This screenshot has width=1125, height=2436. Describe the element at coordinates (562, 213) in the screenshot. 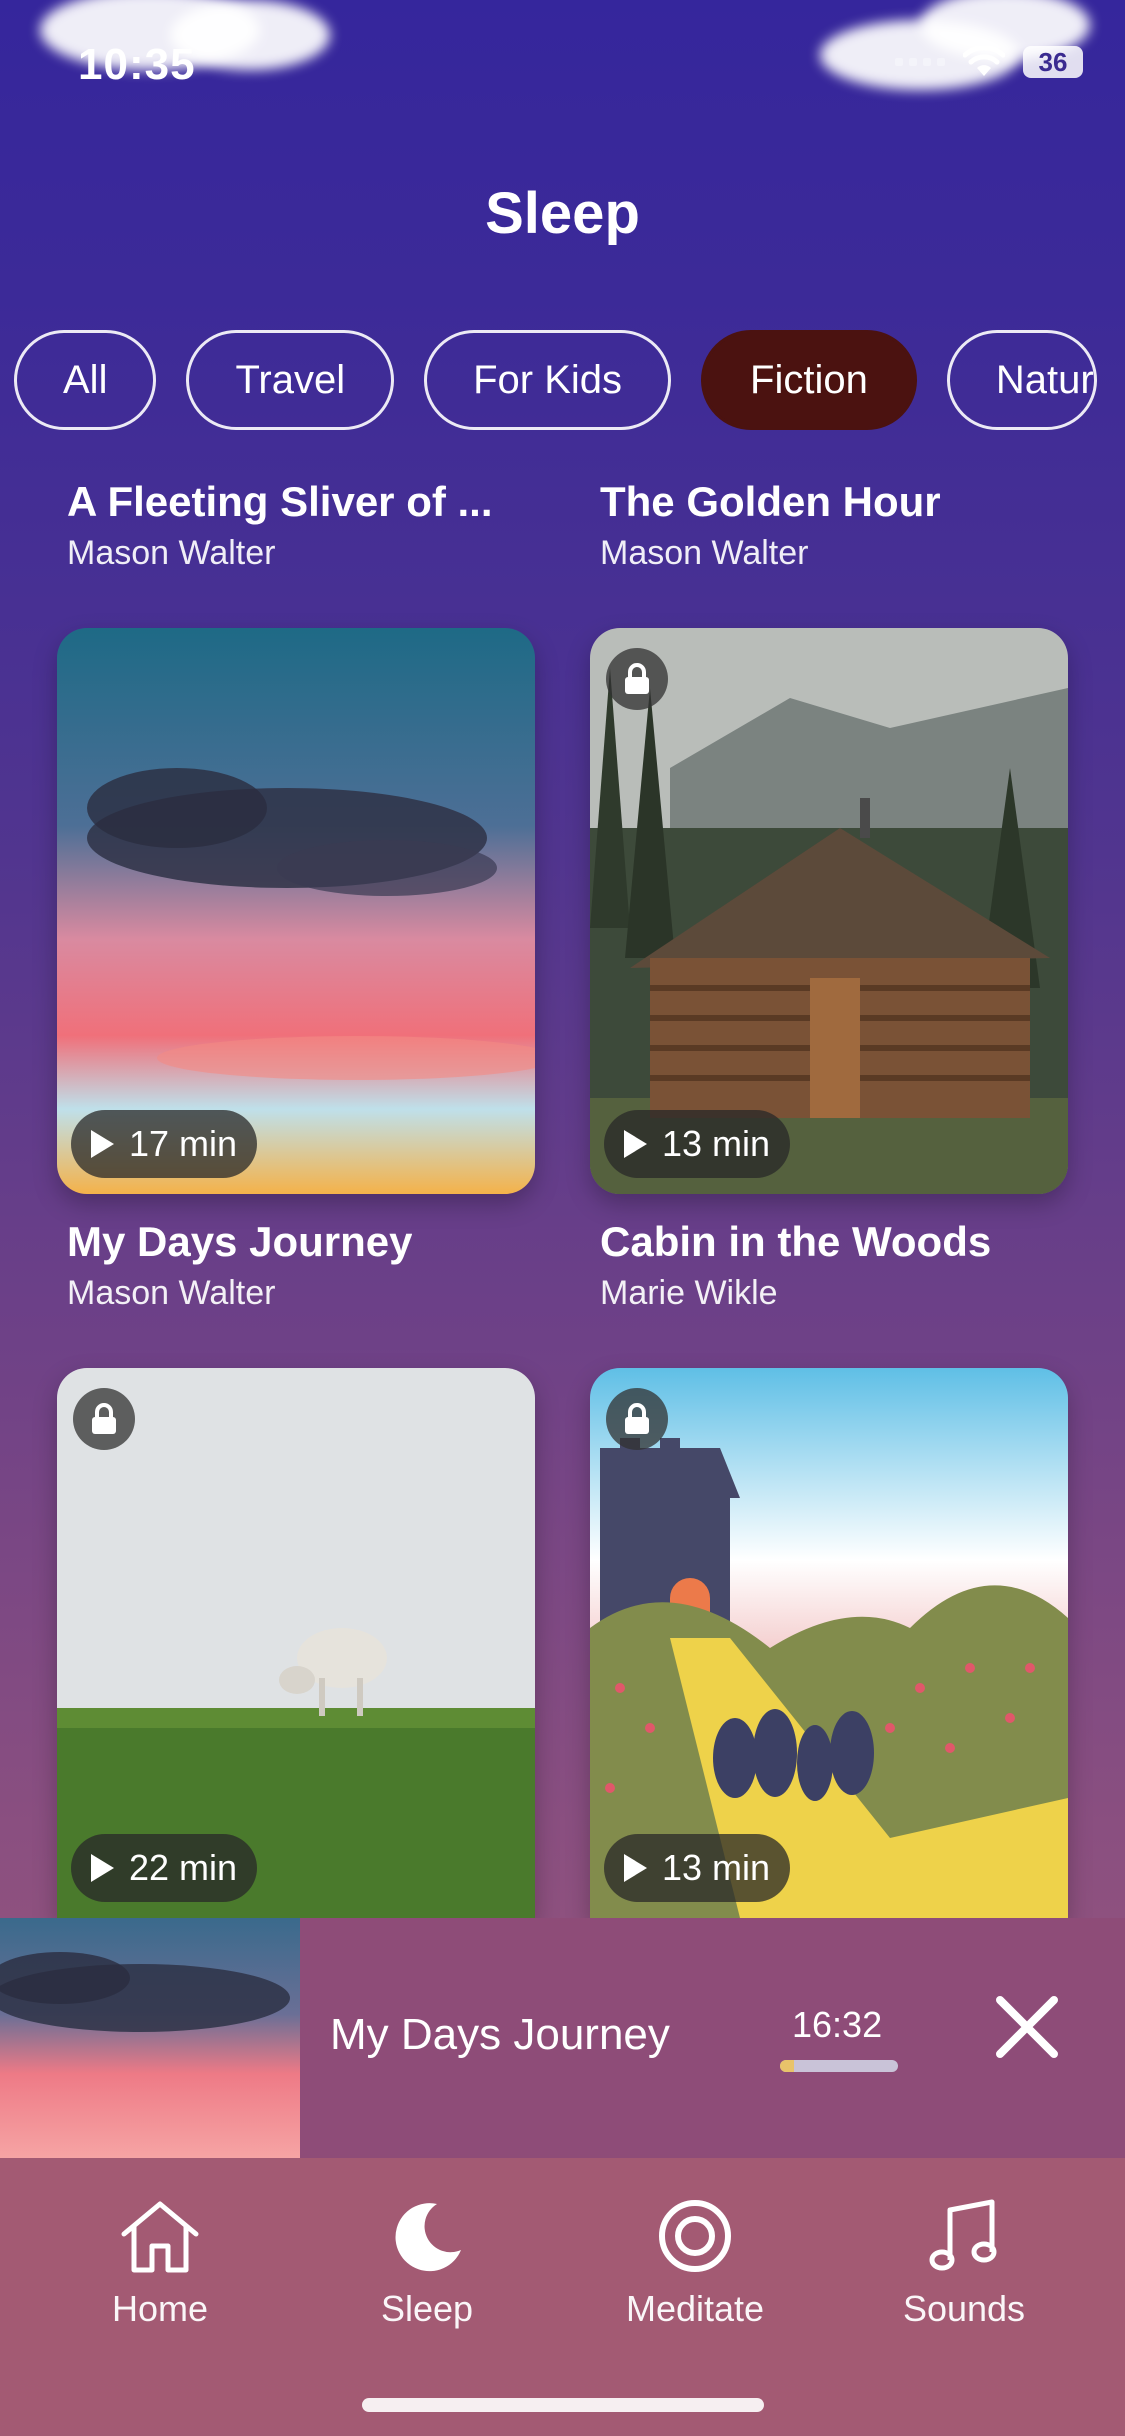

I see `page-title: Sleep` at that location.